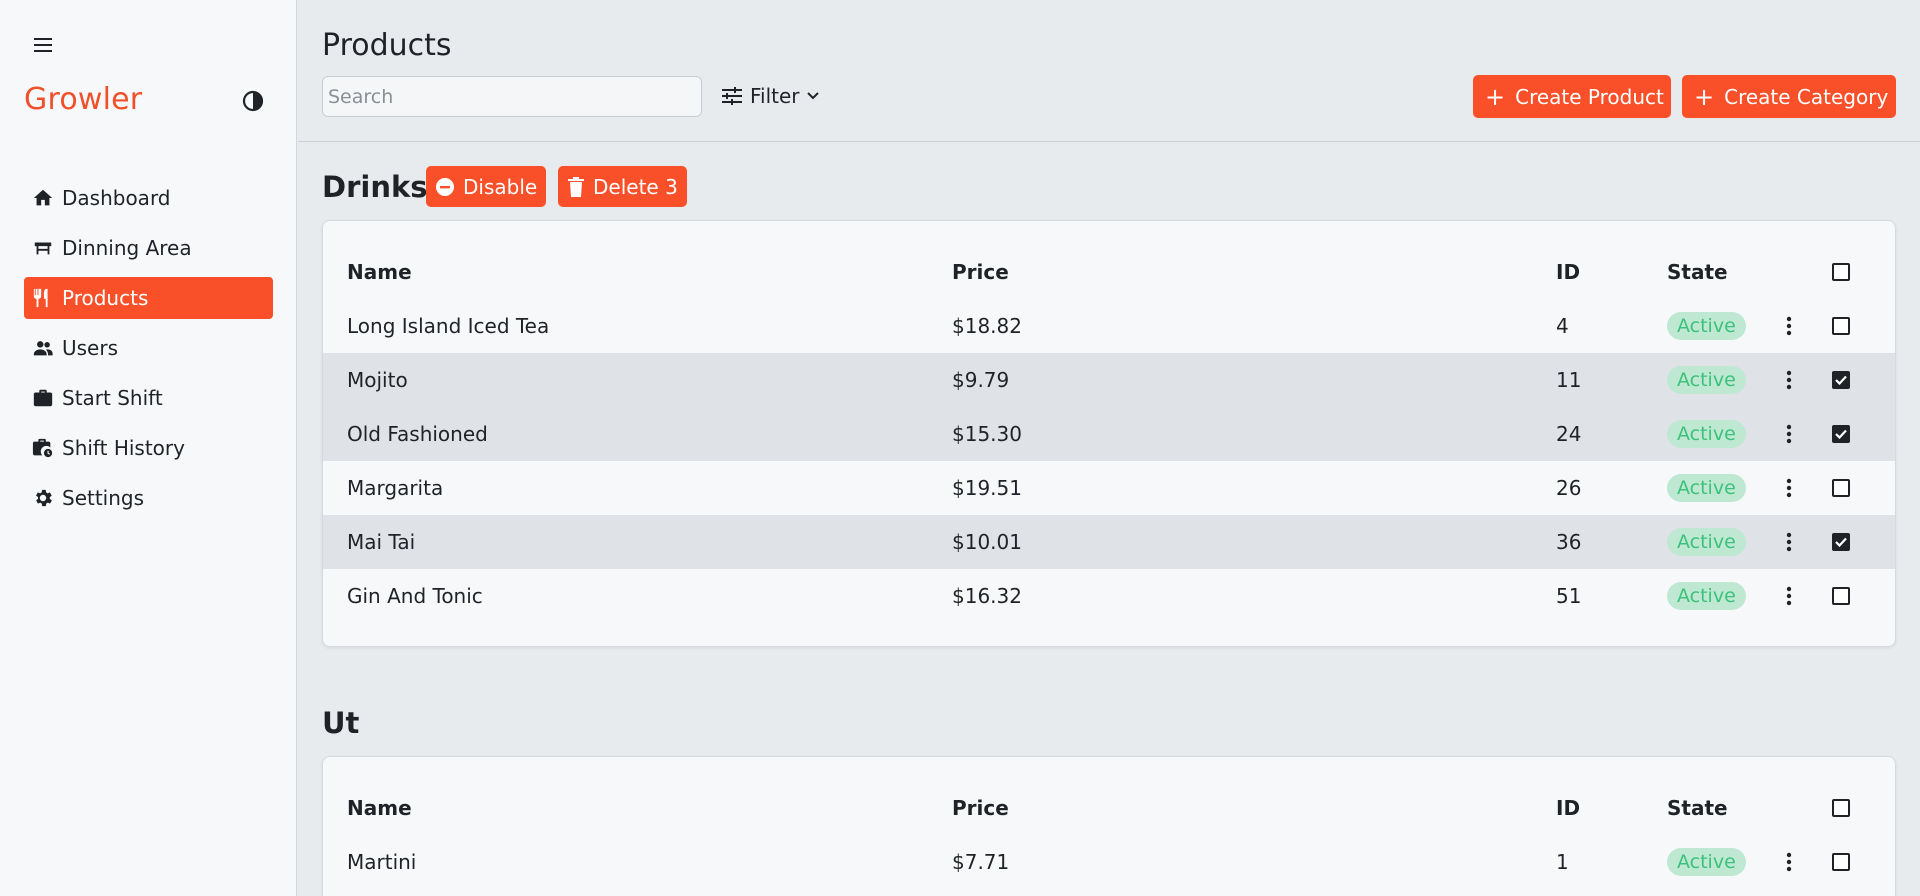 The image size is (1920, 896). Describe the element at coordinates (1109, 326) in the screenshot. I see `table-row: Long Island Iced Tea $18.82 4 Active` at that location.